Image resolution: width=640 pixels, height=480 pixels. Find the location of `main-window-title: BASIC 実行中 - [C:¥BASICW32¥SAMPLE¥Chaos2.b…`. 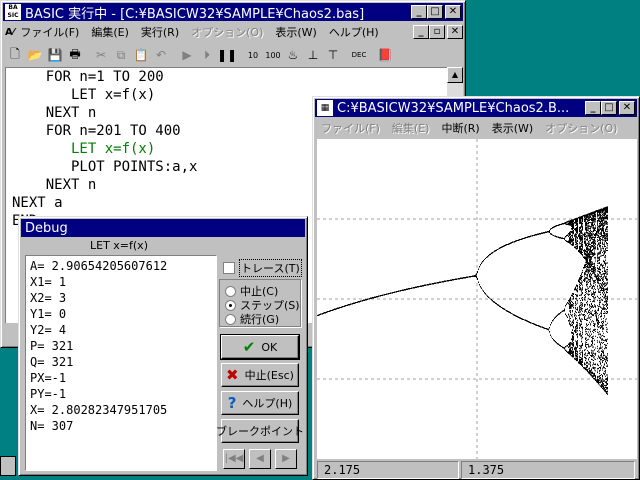

main-window-title: BASIC 実行中 - [C:¥BASICW32¥SAMPLE¥Chaos2.b… is located at coordinates (194, 12).